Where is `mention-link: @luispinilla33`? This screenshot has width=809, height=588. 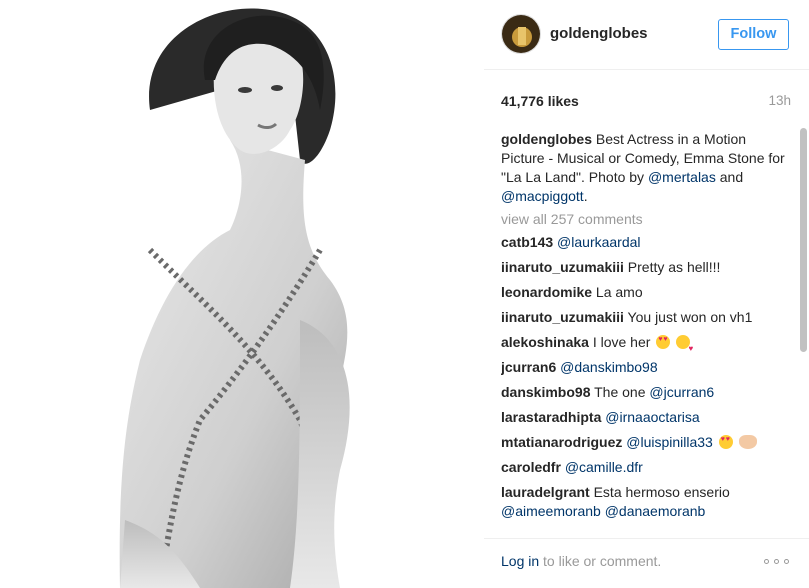 mention-link: @luispinilla33 is located at coordinates (669, 442).